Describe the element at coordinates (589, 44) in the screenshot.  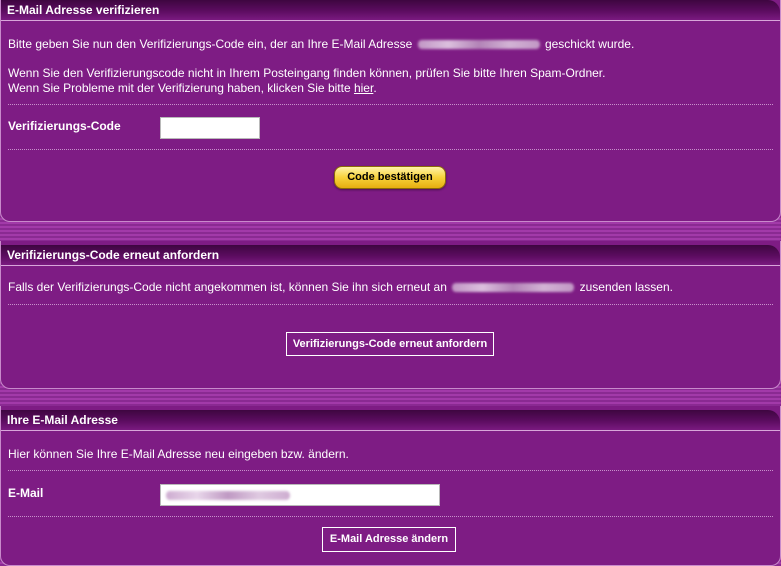
I see `verify-intro-after: geschickt wurde.` at that location.